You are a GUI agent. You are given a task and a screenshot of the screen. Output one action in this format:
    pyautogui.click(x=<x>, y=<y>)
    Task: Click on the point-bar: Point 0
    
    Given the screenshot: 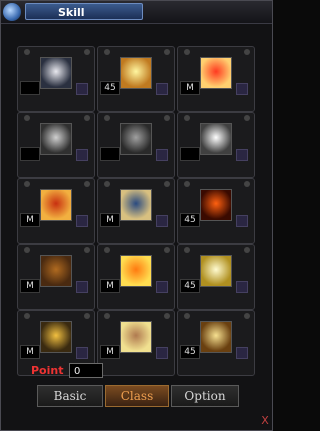 What is the action you would take?
    pyautogui.click(x=64, y=371)
    